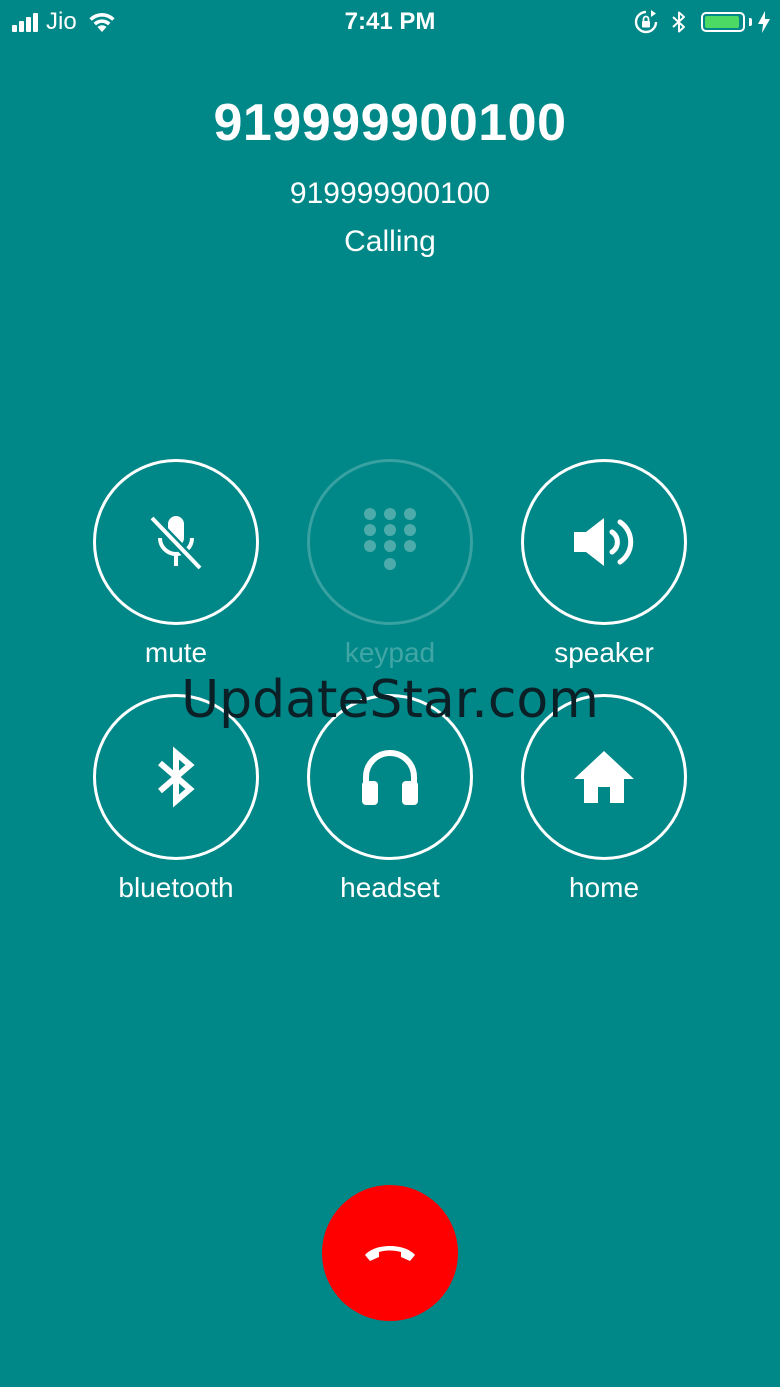  Describe the element at coordinates (604, 887) in the screenshot. I see `home-label: home` at that location.